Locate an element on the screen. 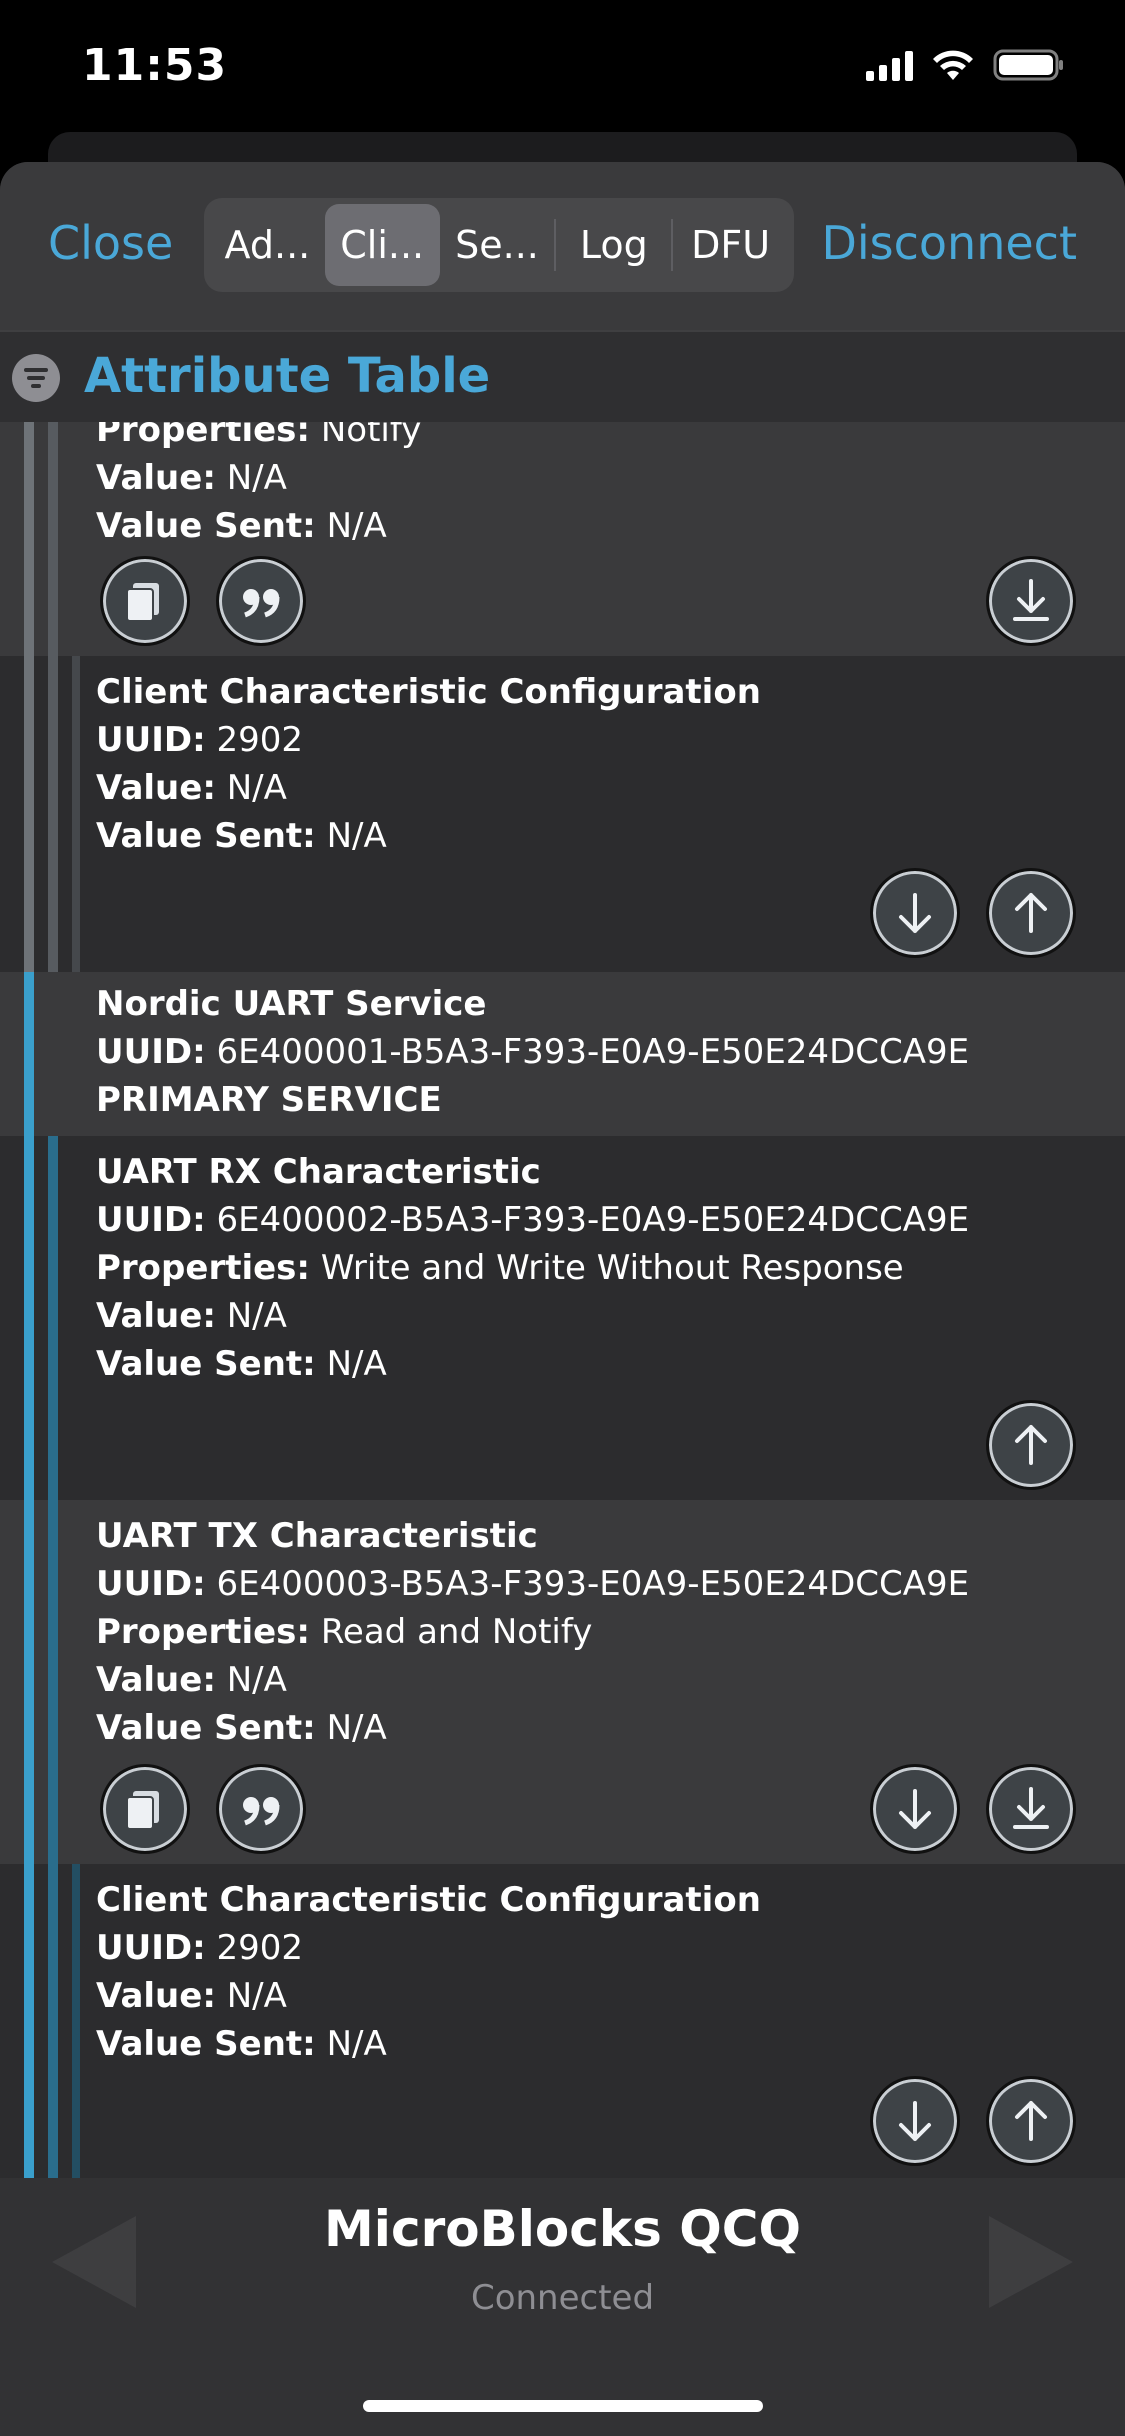  properties-line: Properties: Read and Notify is located at coordinates (344, 1632).